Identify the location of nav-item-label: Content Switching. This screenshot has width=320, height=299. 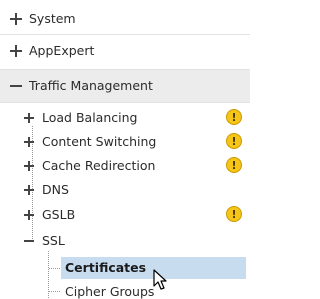
(99, 141).